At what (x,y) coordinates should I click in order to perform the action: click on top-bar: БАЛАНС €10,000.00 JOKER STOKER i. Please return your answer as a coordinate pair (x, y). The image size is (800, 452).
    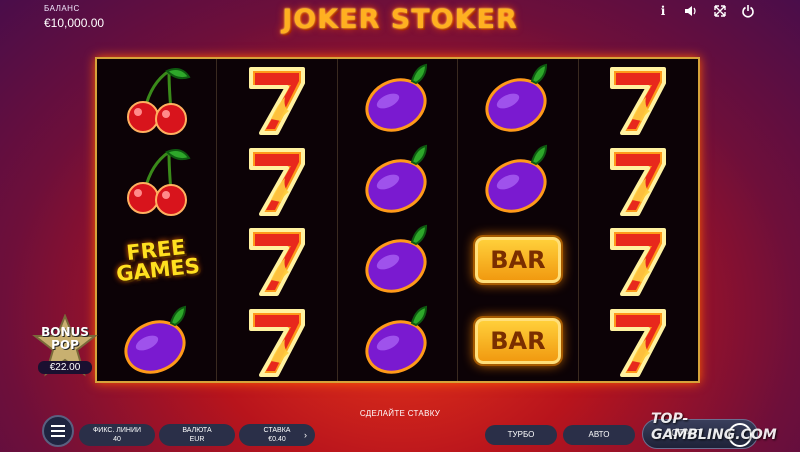
    Looking at the image, I should click on (400, 20).